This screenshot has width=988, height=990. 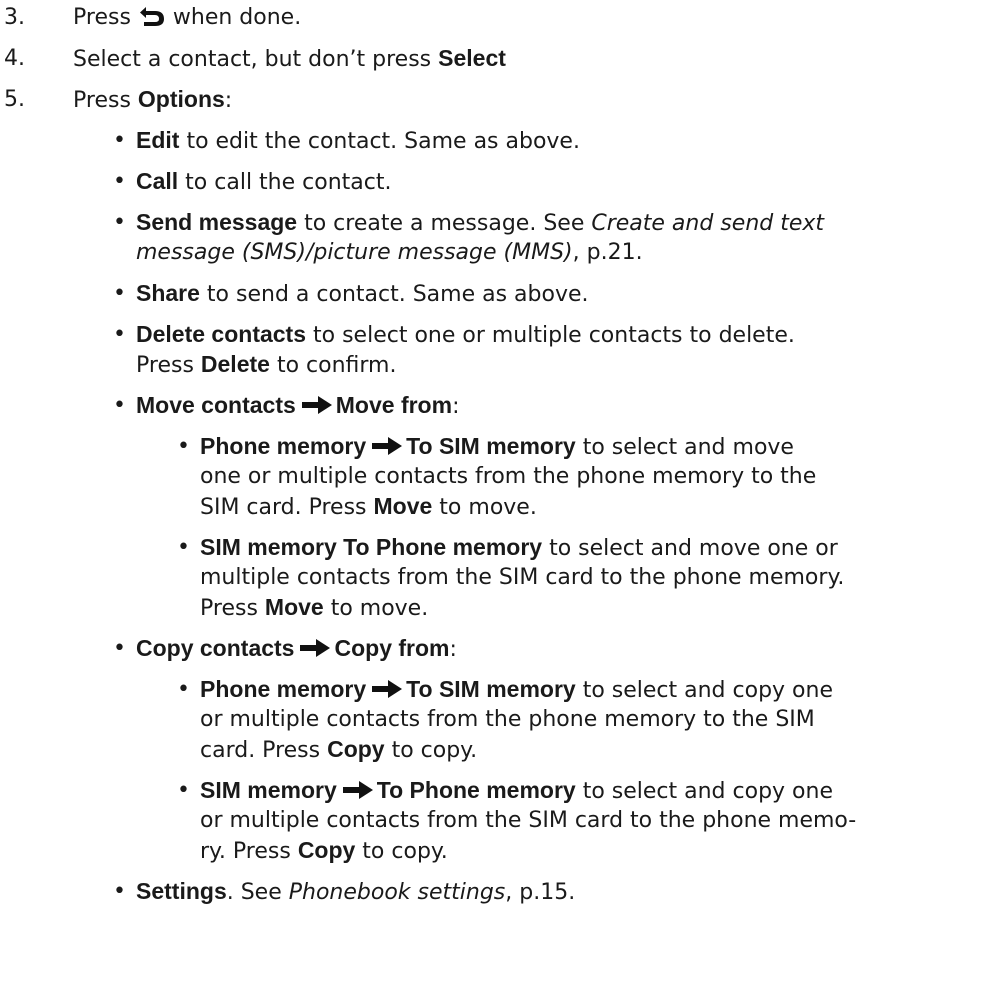 I want to click on step-number: 3., so click(x=14, y=17).